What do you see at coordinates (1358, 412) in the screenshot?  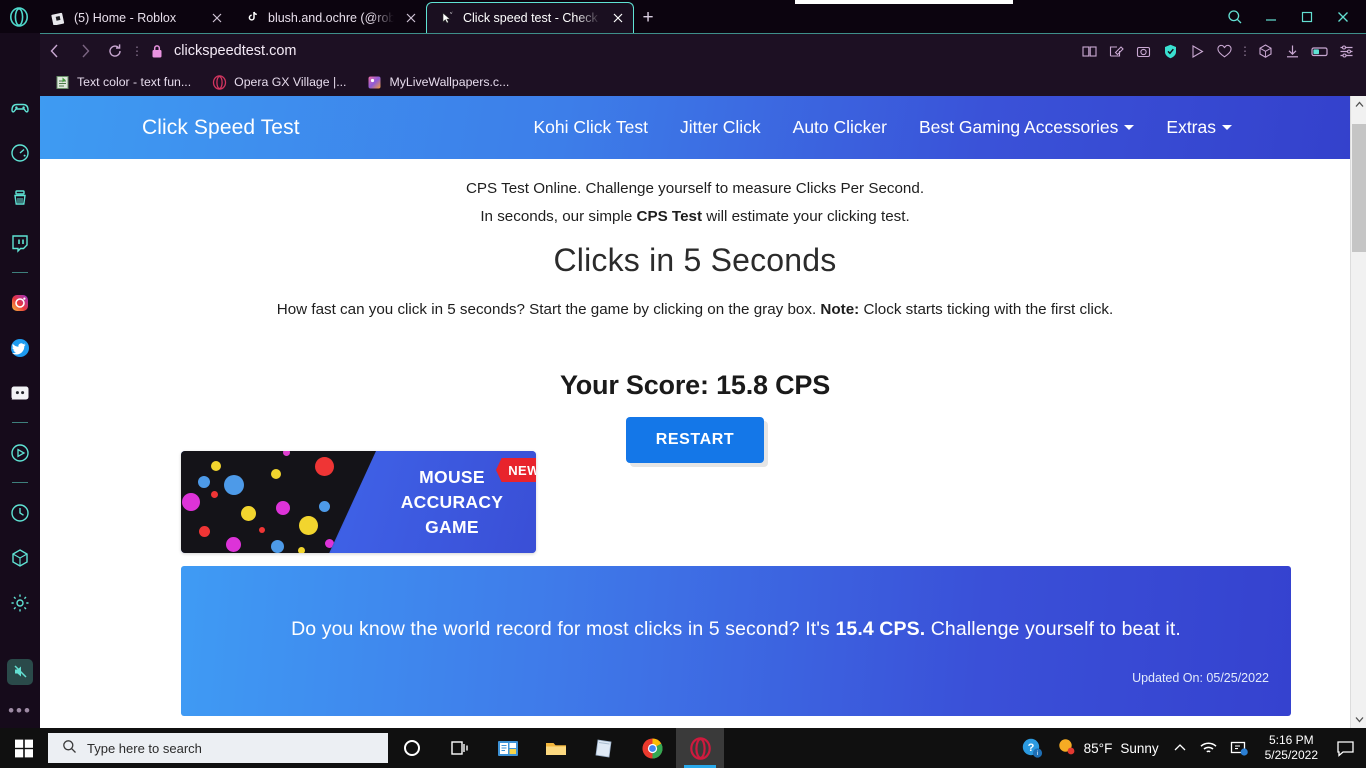 I see `page-scrollbar` at bounding box center [1358, 412].